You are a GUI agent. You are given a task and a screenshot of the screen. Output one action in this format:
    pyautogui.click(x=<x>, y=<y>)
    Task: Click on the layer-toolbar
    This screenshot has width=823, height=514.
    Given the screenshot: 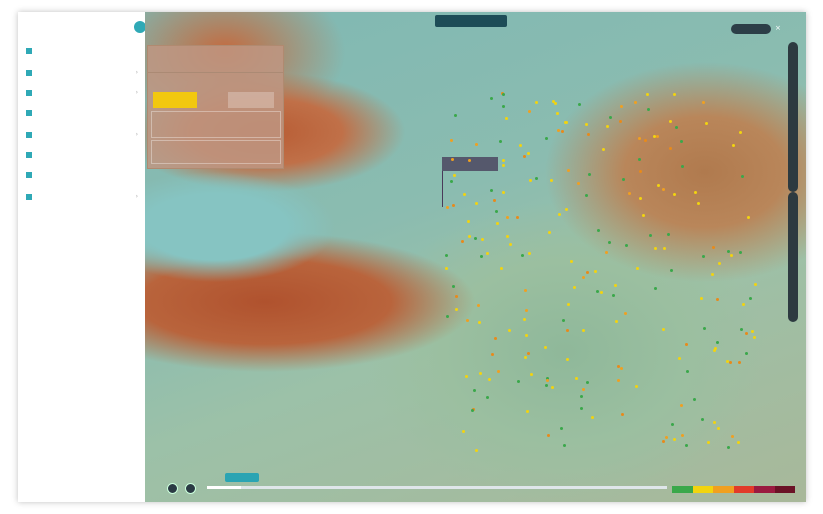 What is the action you would take?
    pyautogui.click(x=793, y=257)
    